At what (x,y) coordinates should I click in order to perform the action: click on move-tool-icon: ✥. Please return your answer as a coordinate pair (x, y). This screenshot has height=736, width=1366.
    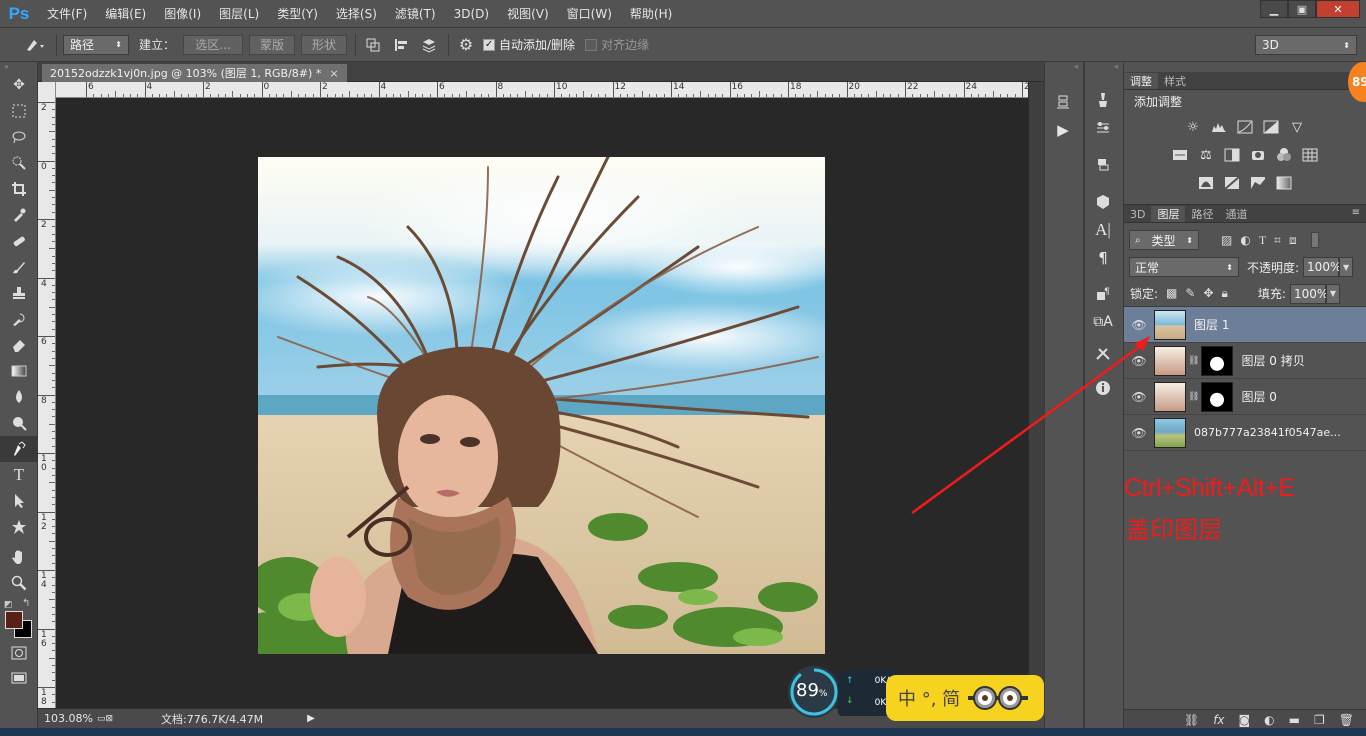
    Looking at the image, I should click on (19, 85).